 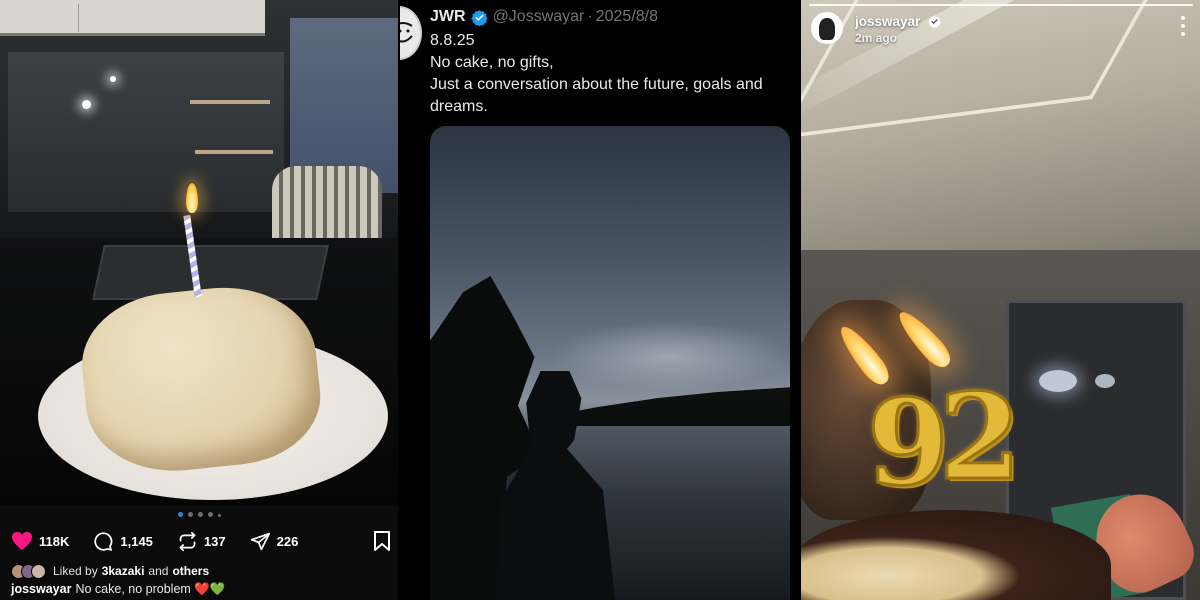 What do you see at coordinates (28, 571) in the screenshot?
I see `liker-avatars` at bounding box center [28, 571].